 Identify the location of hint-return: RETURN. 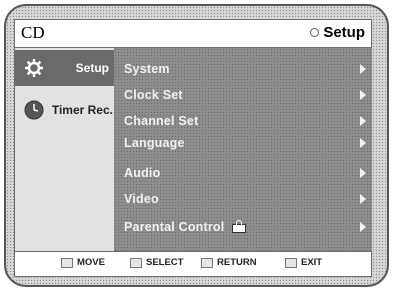
(229, 262).